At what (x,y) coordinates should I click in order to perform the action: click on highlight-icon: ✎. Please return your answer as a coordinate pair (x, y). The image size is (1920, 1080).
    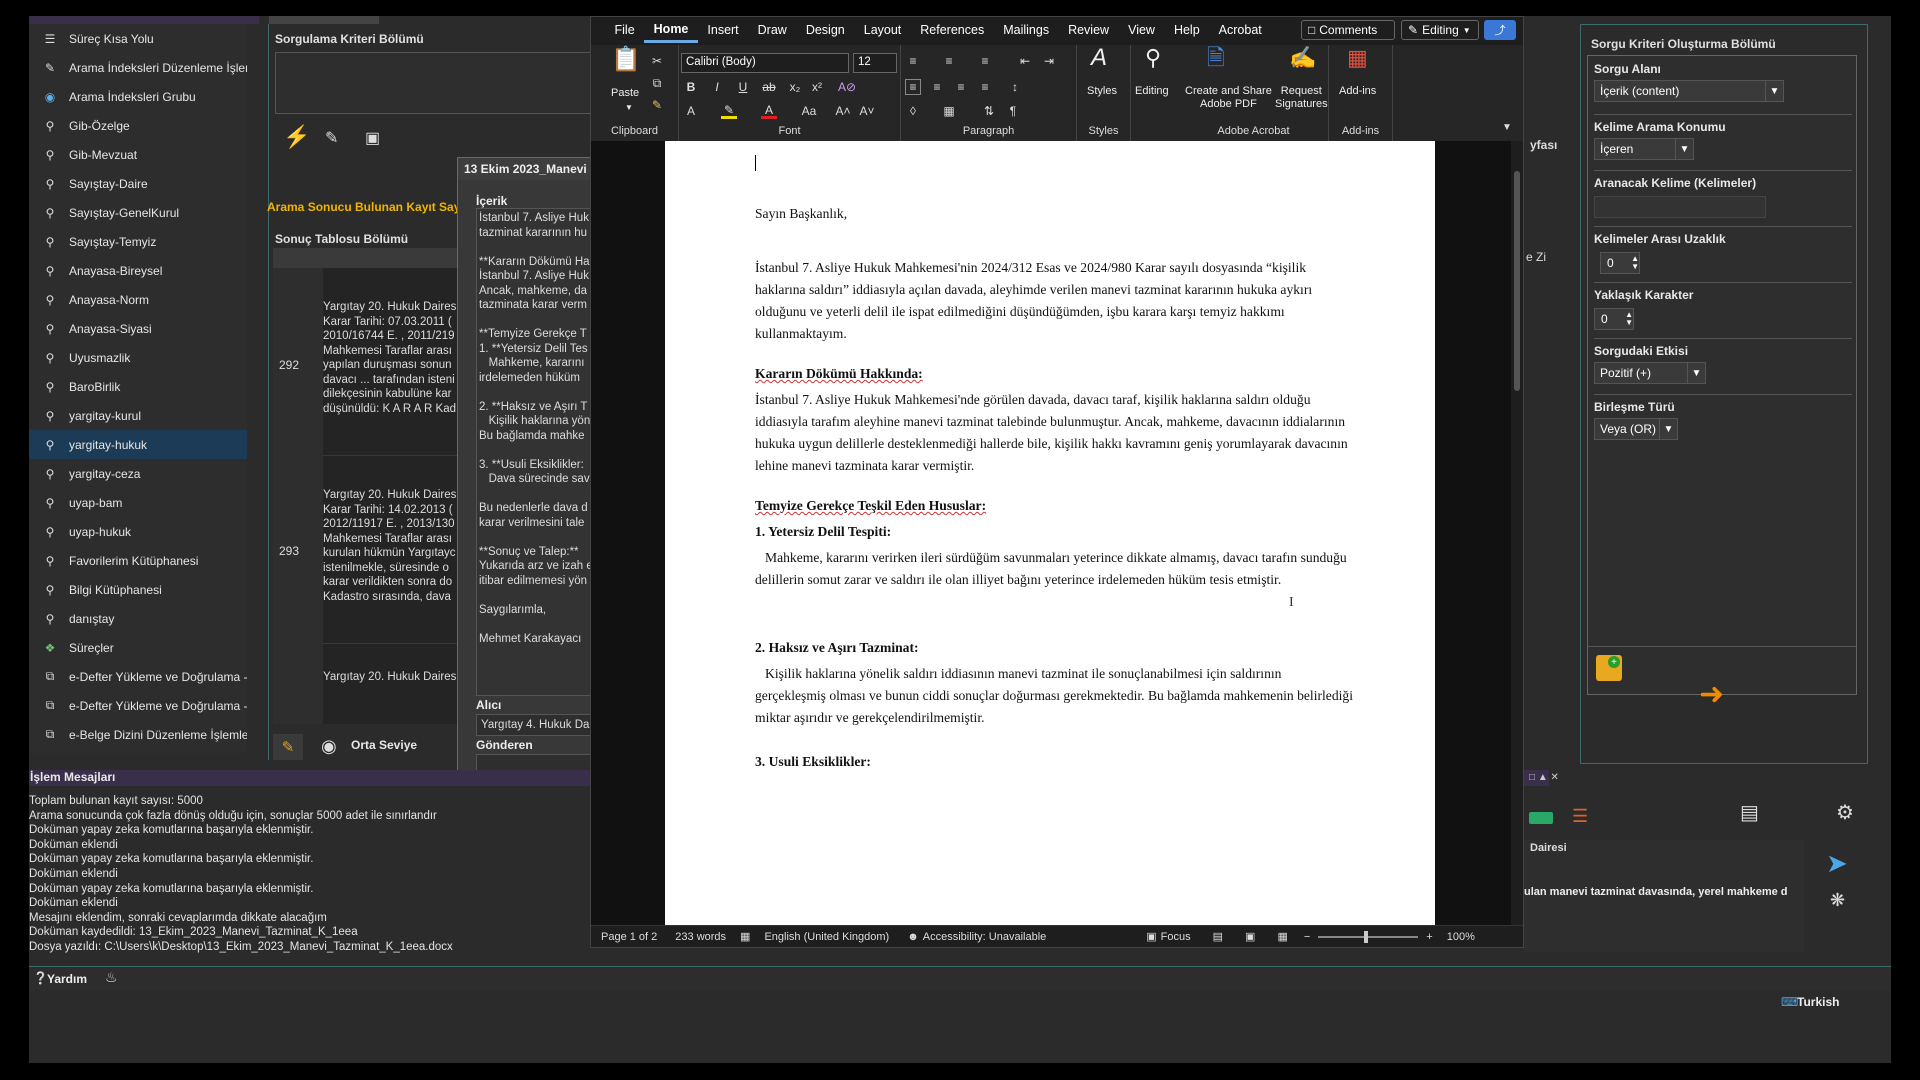
    Looking at the image, I should click on (729, 111).